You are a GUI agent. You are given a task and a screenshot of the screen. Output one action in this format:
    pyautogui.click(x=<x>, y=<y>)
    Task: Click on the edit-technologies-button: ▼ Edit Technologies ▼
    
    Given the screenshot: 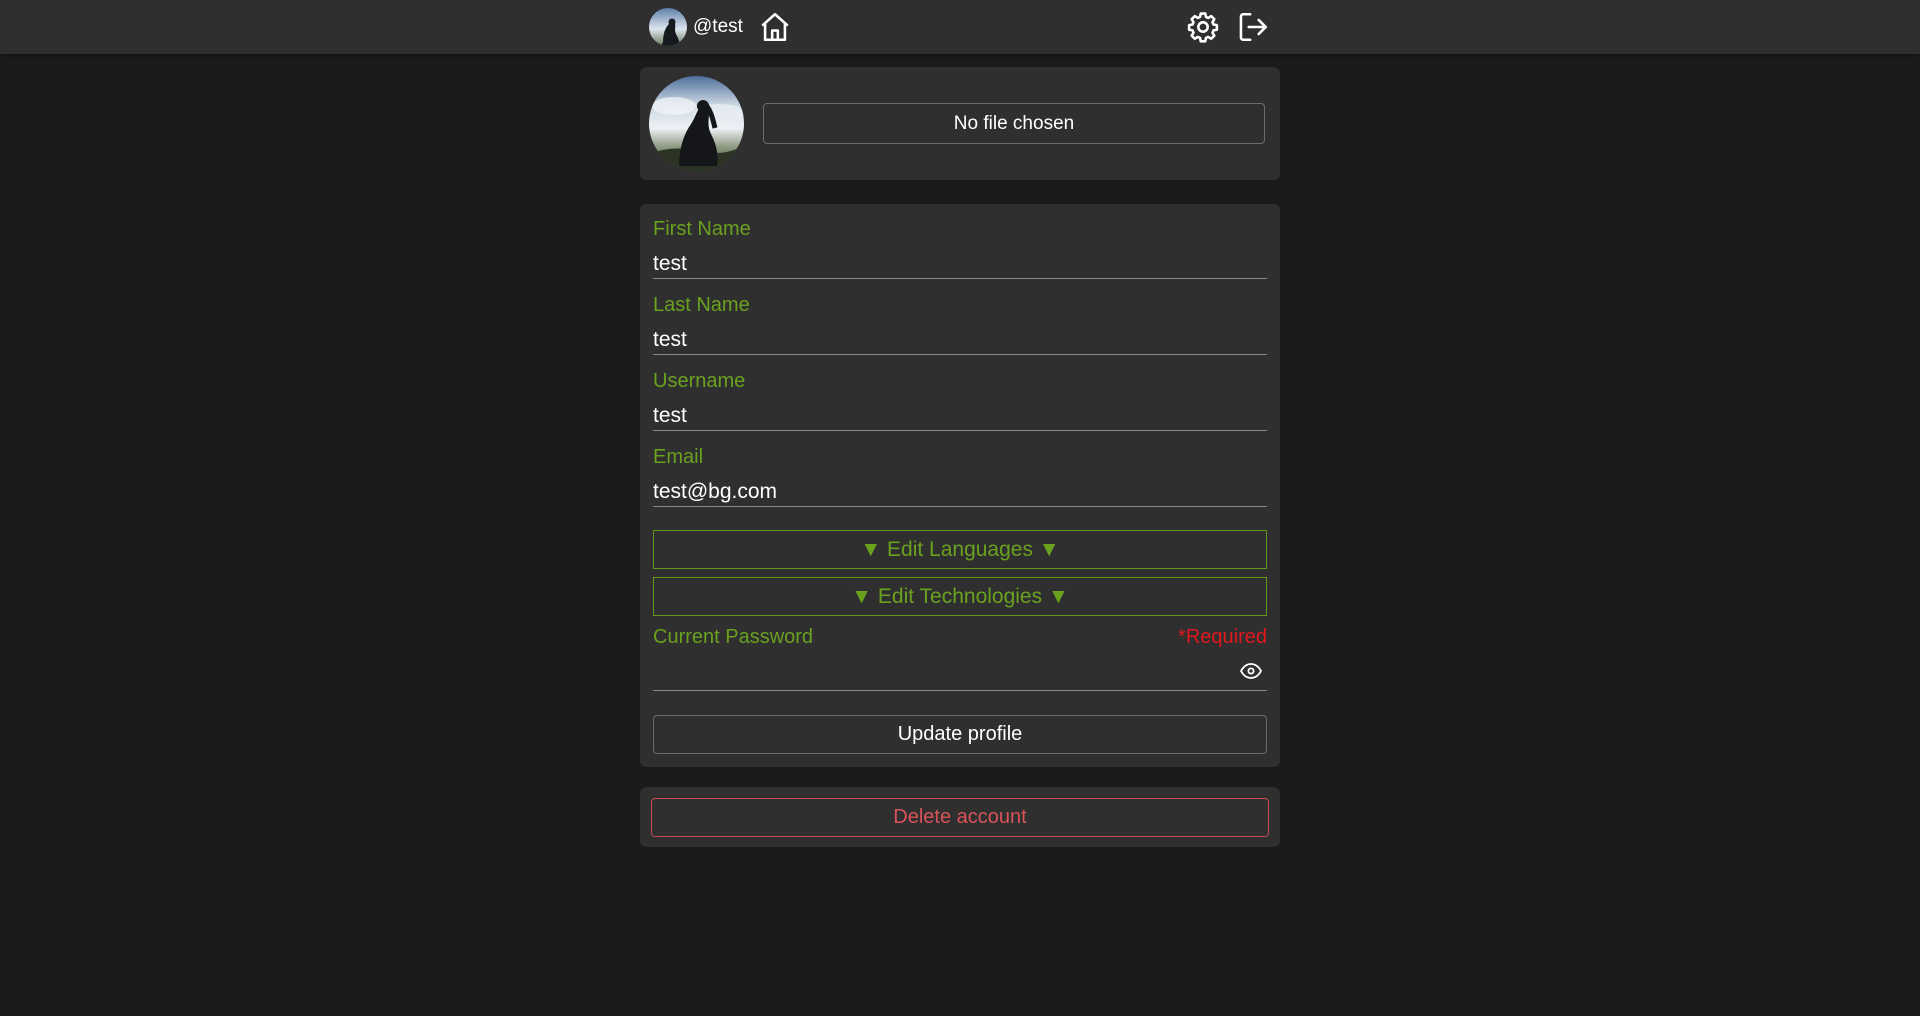 What is the action you would take?
    pyautogui.click(x=960, y=596)
    